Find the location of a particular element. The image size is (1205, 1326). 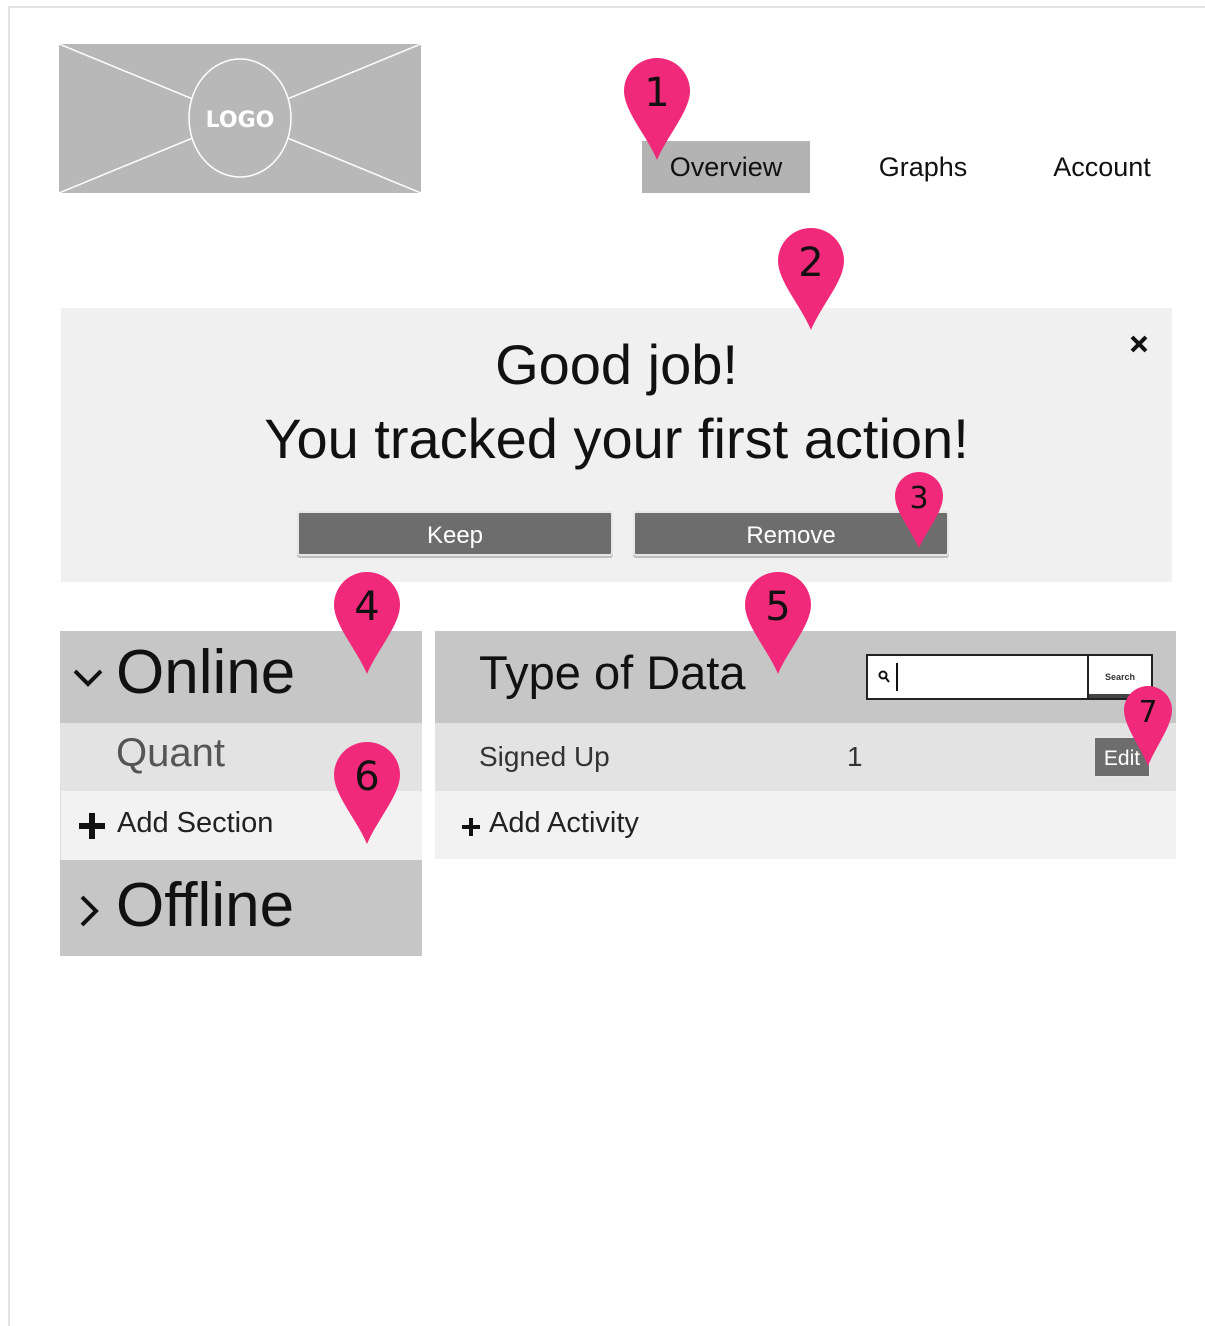

annotation-marker-2: 2 is located at coordinates (811, 279).